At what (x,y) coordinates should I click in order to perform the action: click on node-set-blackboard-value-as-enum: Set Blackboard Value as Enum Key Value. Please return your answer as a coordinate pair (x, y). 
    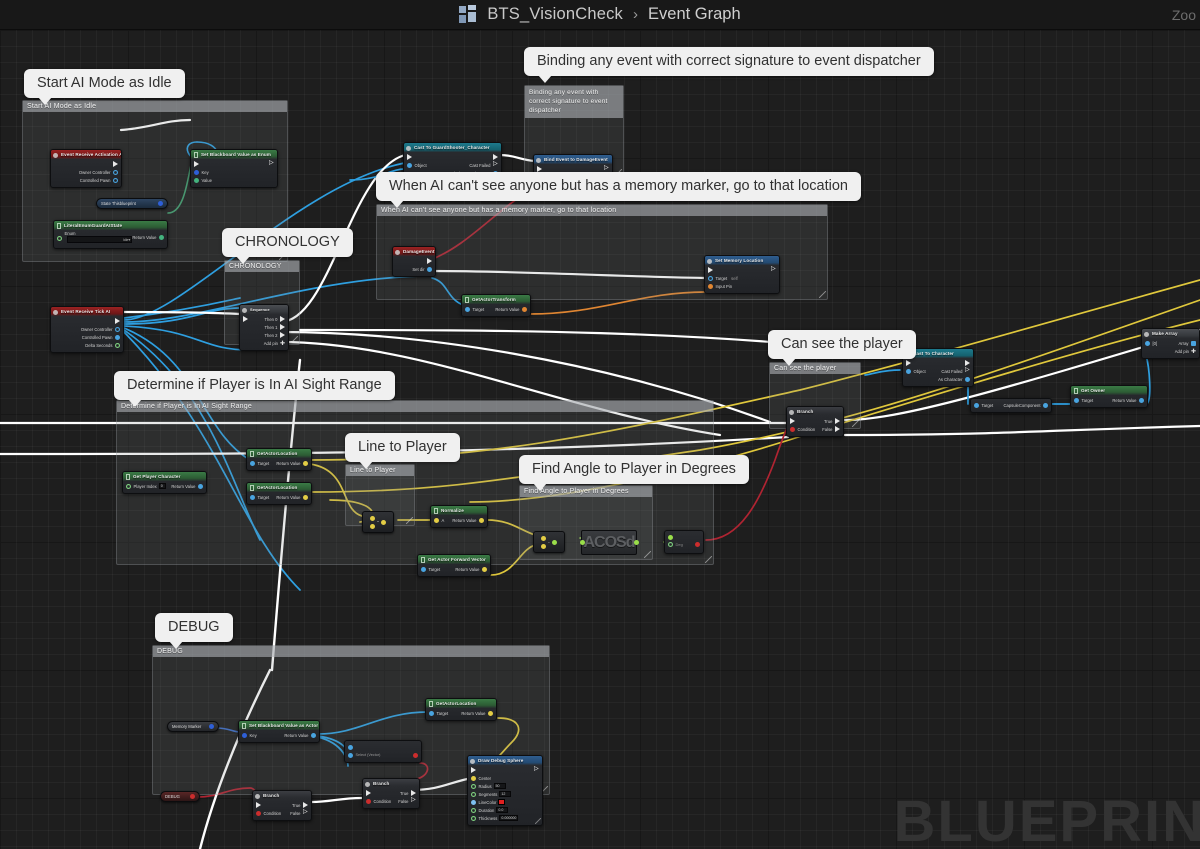
    Looking at the image, I should click on (234, 168).